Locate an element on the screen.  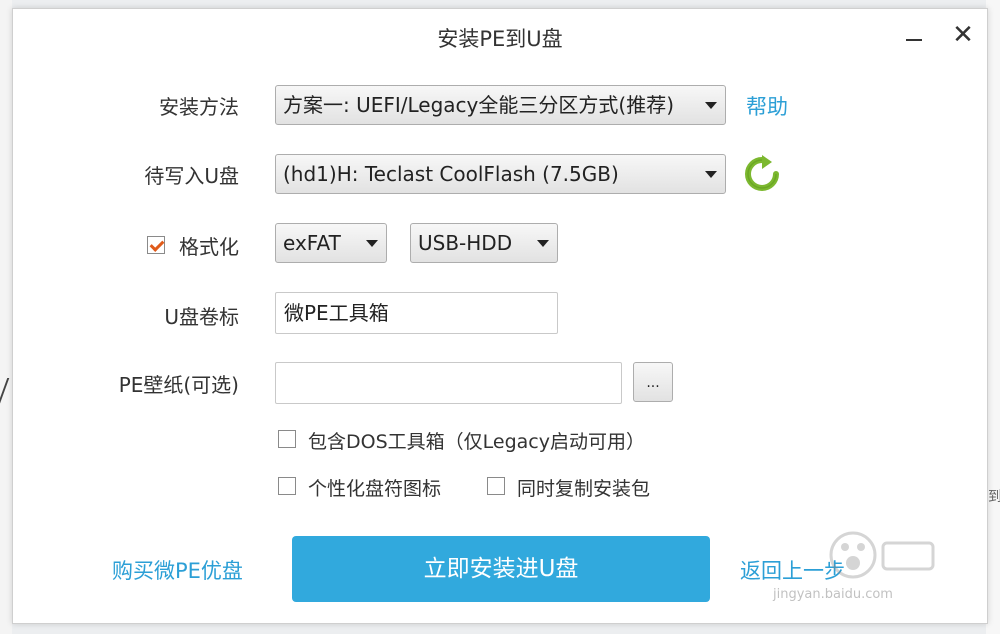
install-method-value: 方案一: UEFI/Legacy全能三分区方式(推荐) is located at coordinates (478, 105).